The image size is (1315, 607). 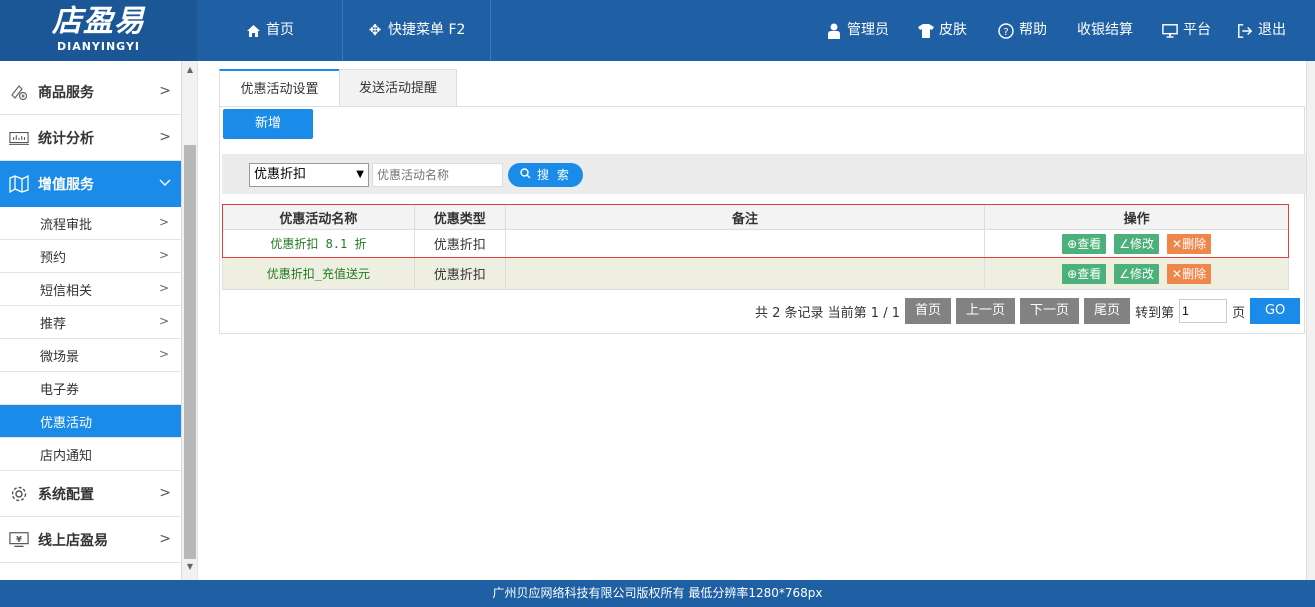 I want to click on promotion-type-cell: 优惠折扣, so click(x=459, y=243).